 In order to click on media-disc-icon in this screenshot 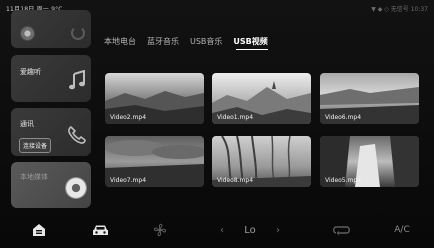, I will do `click(76, 188)`.